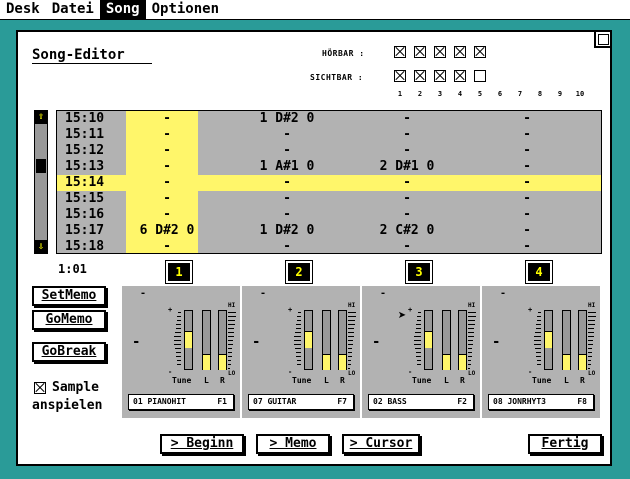 The image size is (630, 479). What do you see at coordinates (329, 167) in the screenshot?
I see `pattern-row: 15:13 - 1 A#1 0 2 D#1 0 -` at bounding box center [329, 167].